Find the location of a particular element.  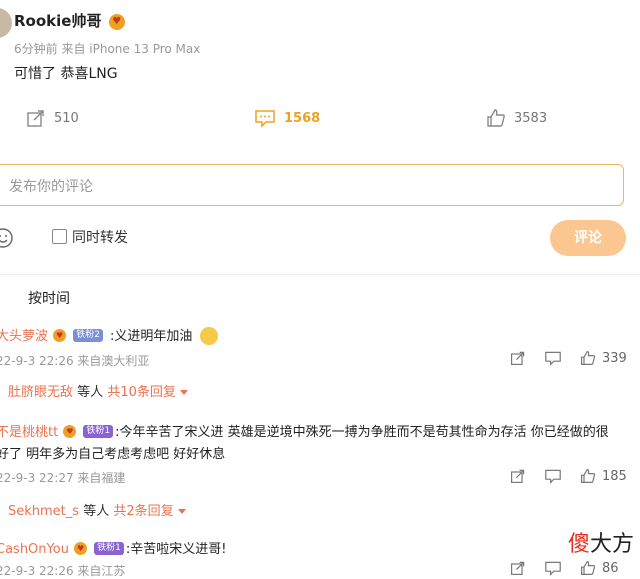

avatar is located at coordinates (6, 23).